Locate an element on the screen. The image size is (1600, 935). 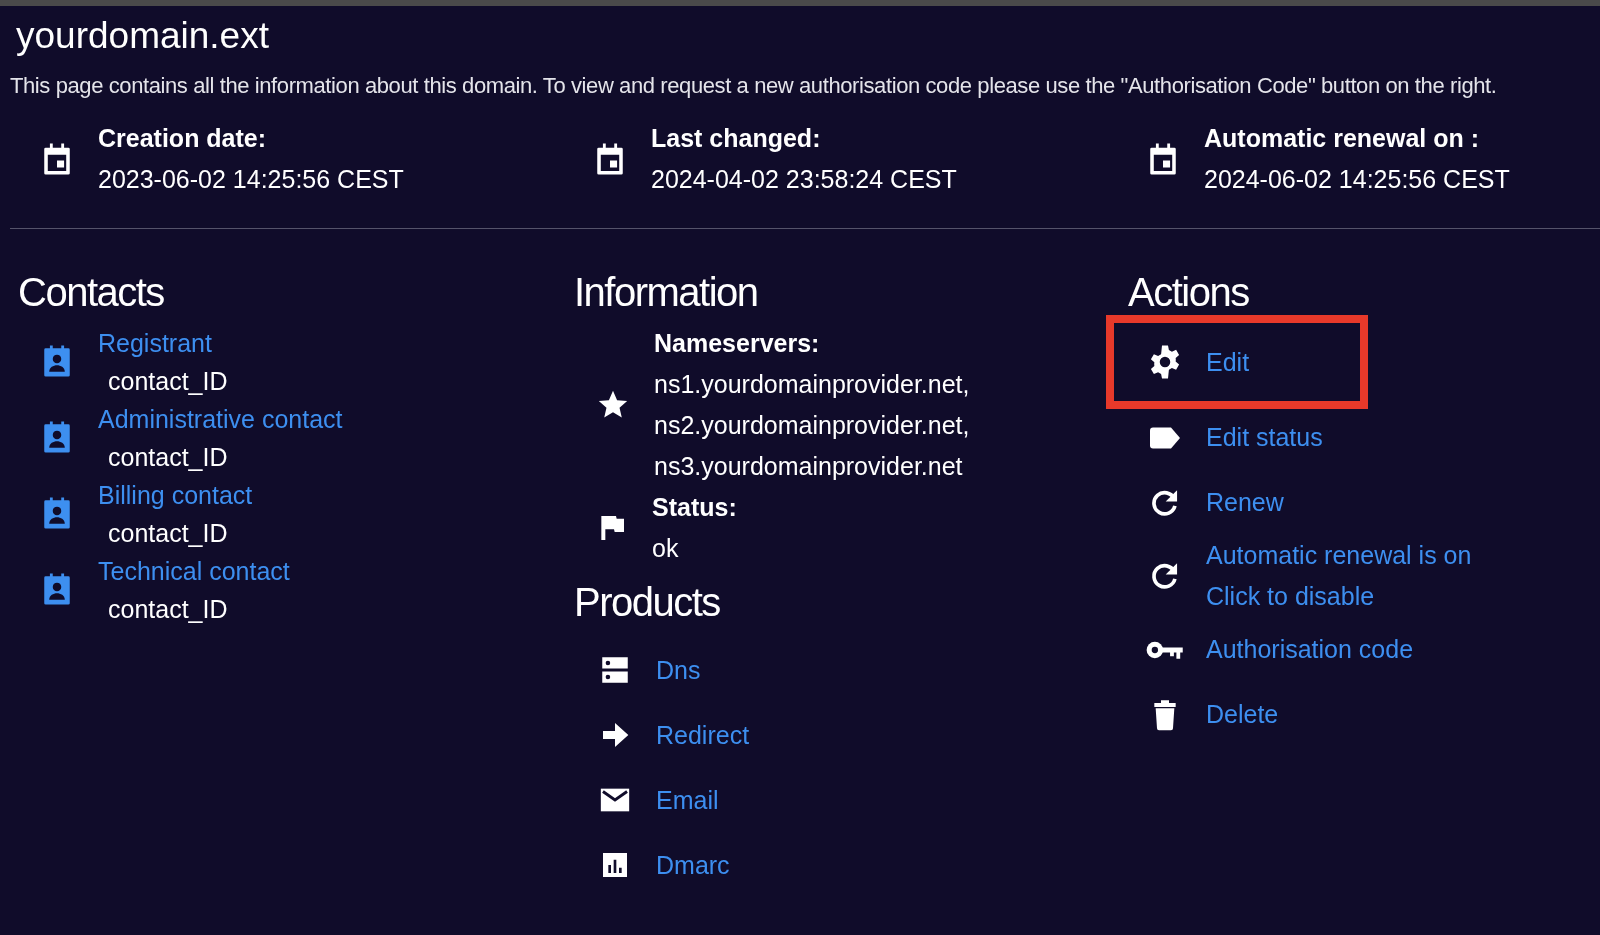
section-heading: Actions is located at coordinates (1189, 292).